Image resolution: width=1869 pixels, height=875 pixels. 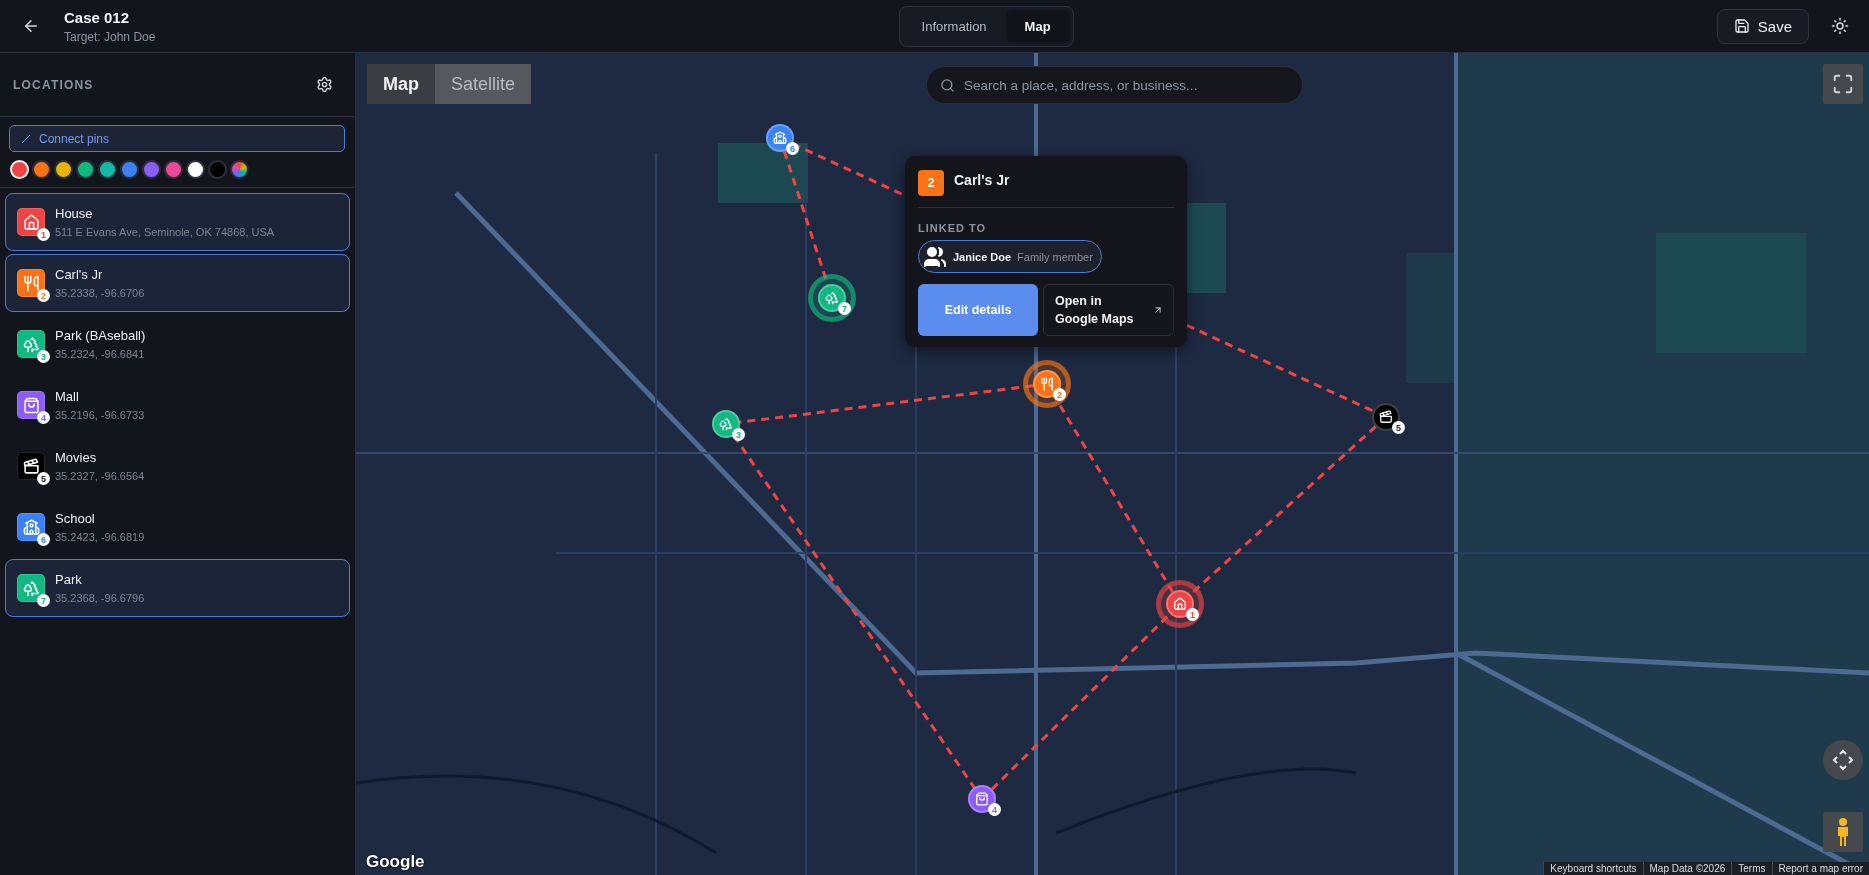 What do you see at coordinates (100, 537) in the screenshot?
I see `location-detail: 35.2423, -96.6819` at bounding box center [100, 537].